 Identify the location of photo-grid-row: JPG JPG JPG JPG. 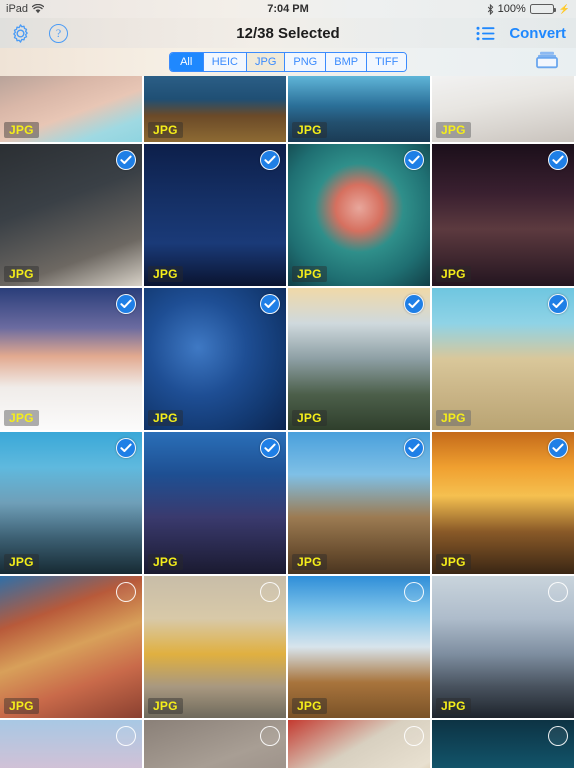
(288, 109).